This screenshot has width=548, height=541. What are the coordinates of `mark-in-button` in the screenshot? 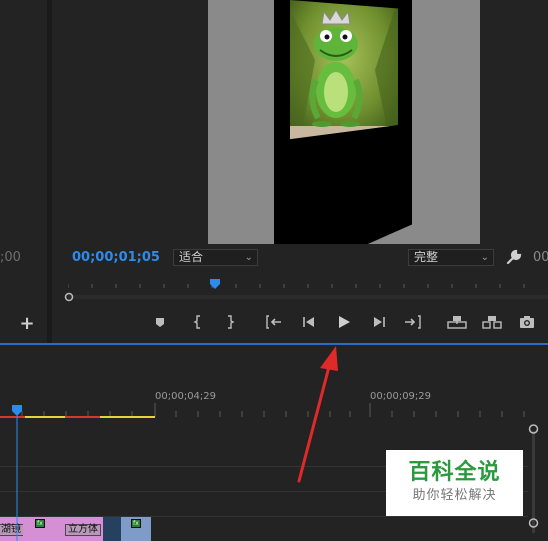 It's located at (198, 322).